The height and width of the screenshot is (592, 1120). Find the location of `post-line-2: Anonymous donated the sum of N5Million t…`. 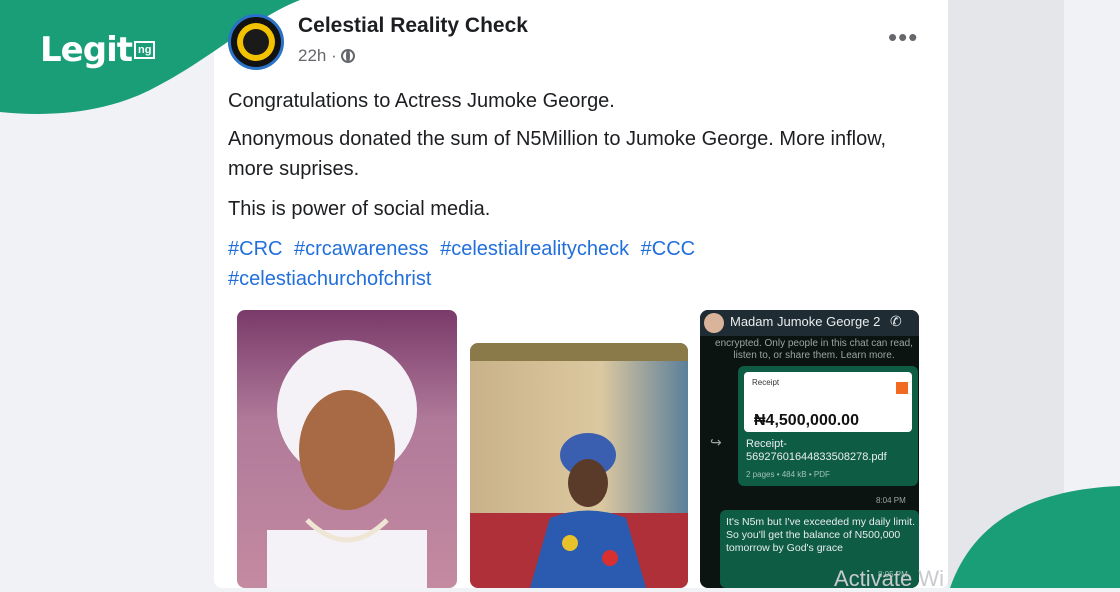

post-line-2: Anonymous donated the sum of N5Million t… is located at coordinates (557, 154).